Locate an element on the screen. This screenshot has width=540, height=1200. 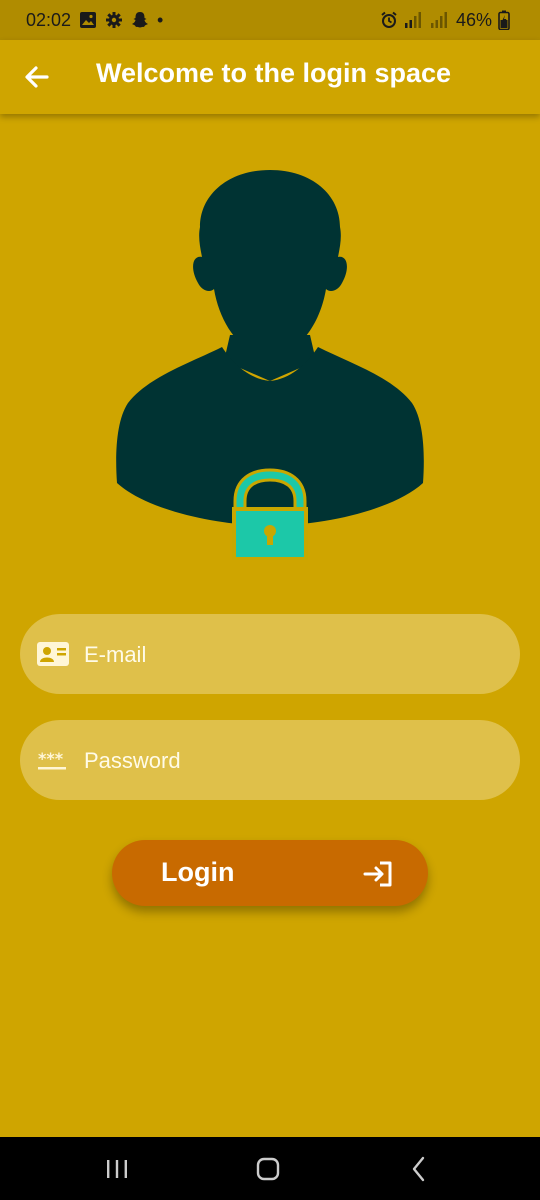
navigation-bar is located at coordinates (270, 1168).